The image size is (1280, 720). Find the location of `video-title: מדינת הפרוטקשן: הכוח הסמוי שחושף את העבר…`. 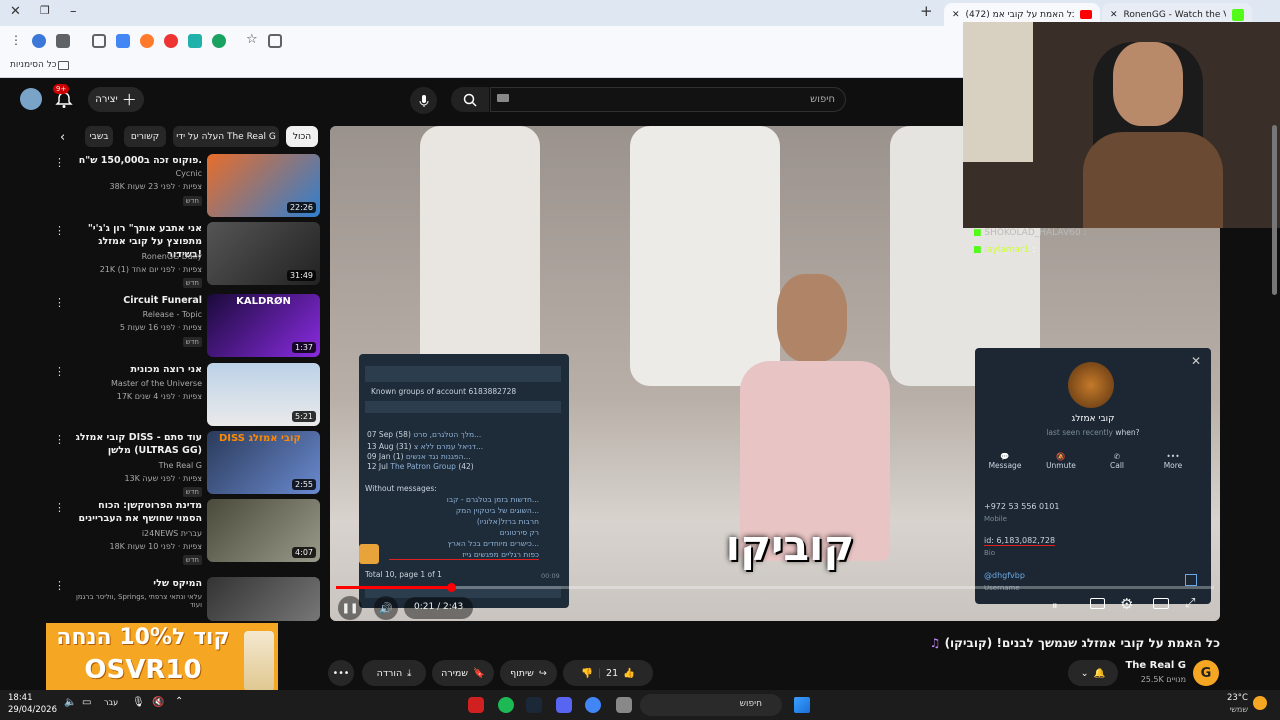

video-title: מדינת הפרוטקשן: הכוח הסמוי שחושף את העבר… is located at coordinates (137, 512).